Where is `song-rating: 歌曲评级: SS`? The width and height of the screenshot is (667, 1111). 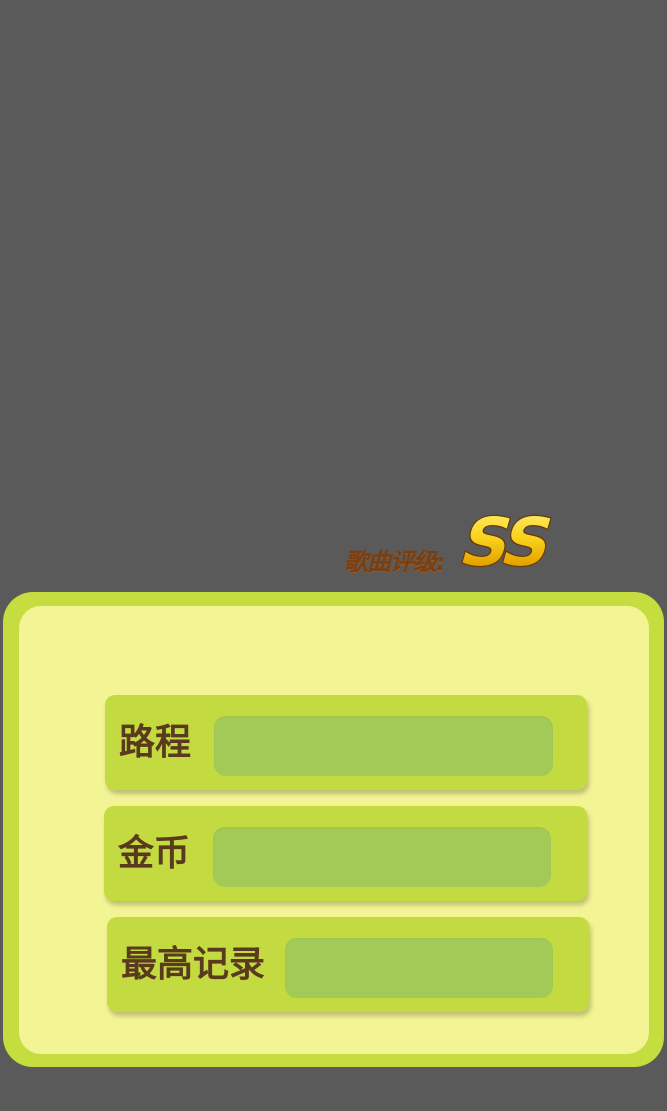 song-rating: 歌曲评级: SS is located at coordinates (475, 541).